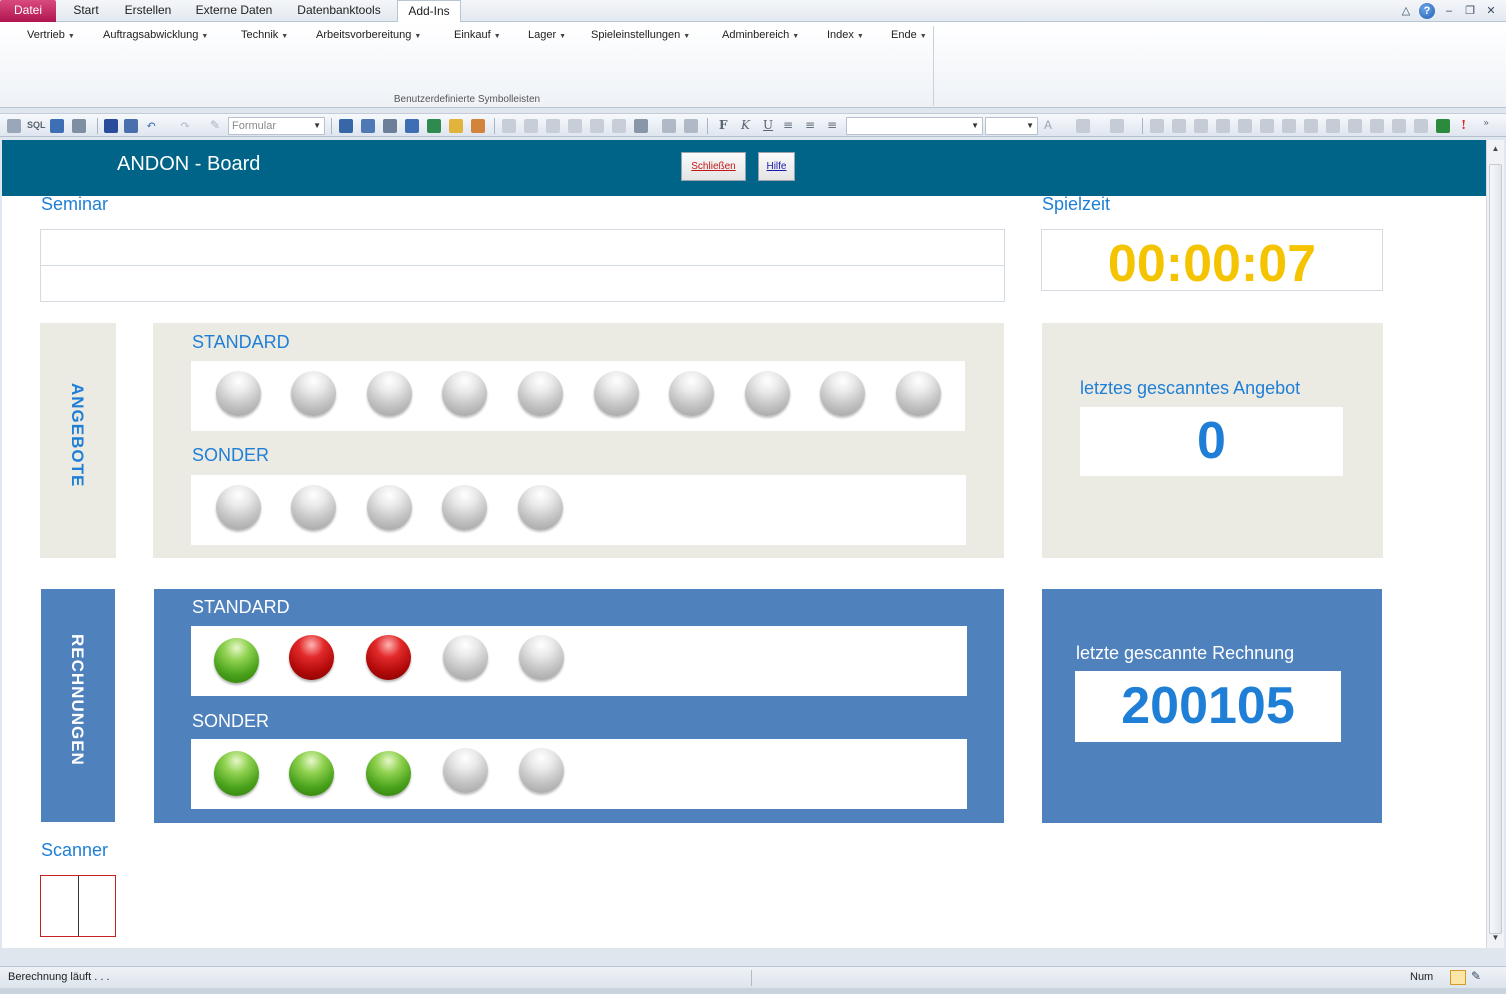 The image size is (1506, 994). I want to click on spacing-vertical-icon, so click(1355, 126).